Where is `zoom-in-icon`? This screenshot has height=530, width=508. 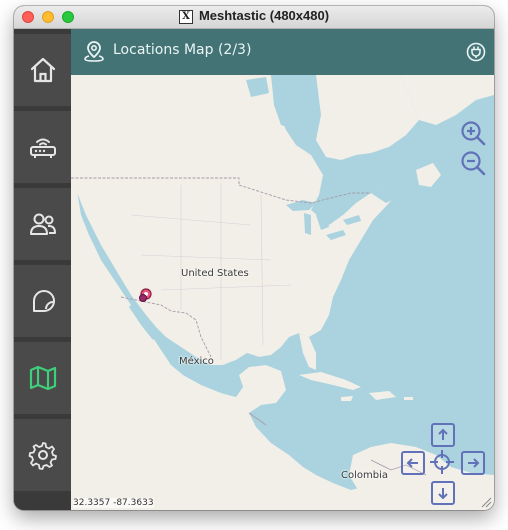
zoom-in-icon is located at coordinates (473, 133).